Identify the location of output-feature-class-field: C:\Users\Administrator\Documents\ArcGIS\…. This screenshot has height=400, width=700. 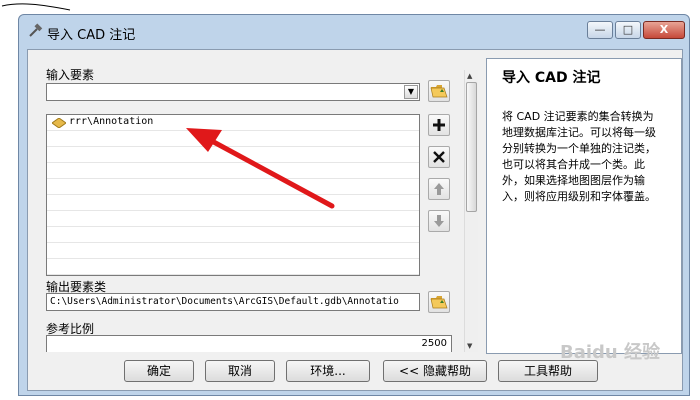
(233, 302).